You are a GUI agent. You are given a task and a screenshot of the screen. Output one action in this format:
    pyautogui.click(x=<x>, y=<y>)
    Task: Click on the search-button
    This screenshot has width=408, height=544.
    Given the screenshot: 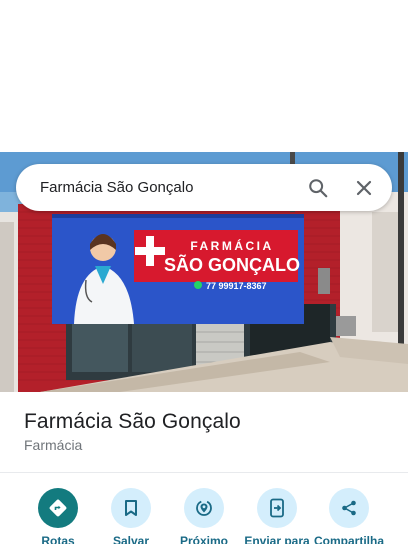 What is the action you would take?
    pyautogui.click(x=318, y=188)
    